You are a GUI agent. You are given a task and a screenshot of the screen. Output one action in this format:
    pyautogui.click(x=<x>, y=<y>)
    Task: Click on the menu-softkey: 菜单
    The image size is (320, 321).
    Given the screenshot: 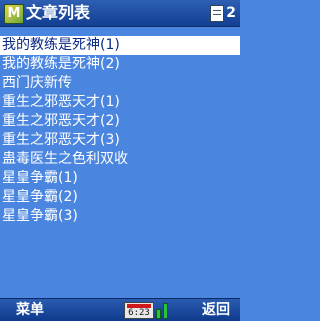 What is the action you would take?
    pyautogui.click(x=30, y=310)
    